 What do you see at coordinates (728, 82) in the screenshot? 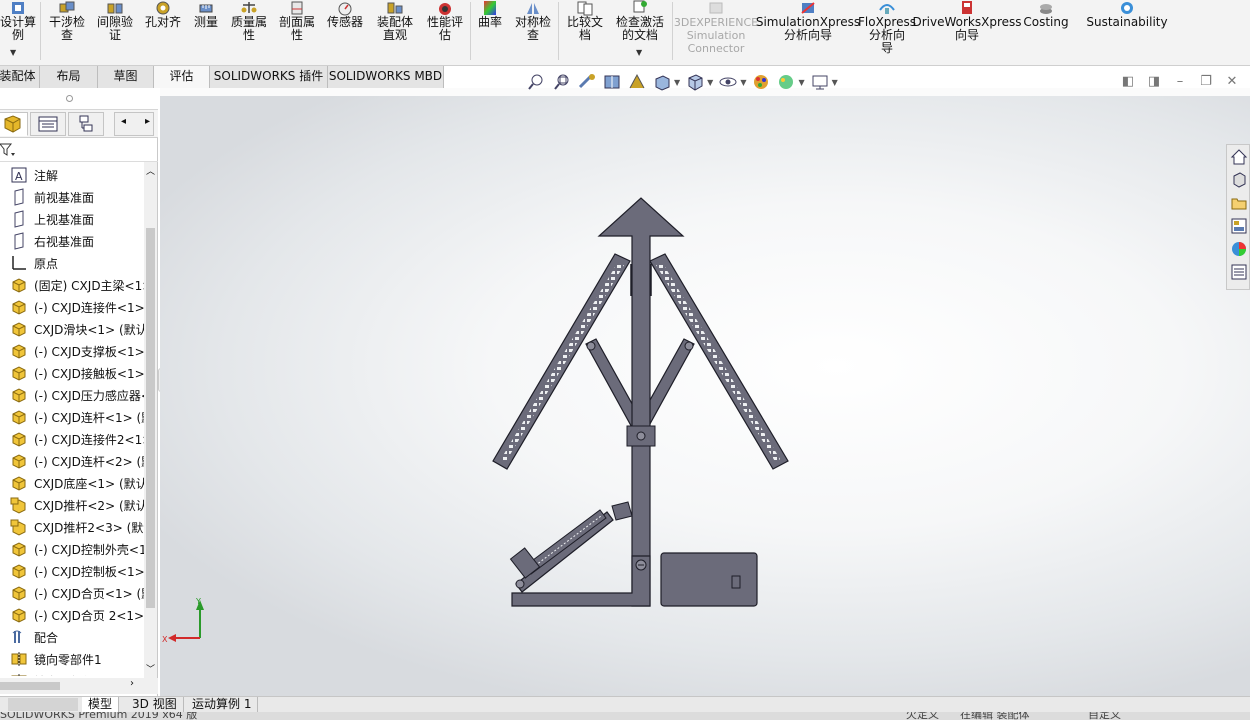
I see `hide-show-items-icon` at bounding box center [728, 82].